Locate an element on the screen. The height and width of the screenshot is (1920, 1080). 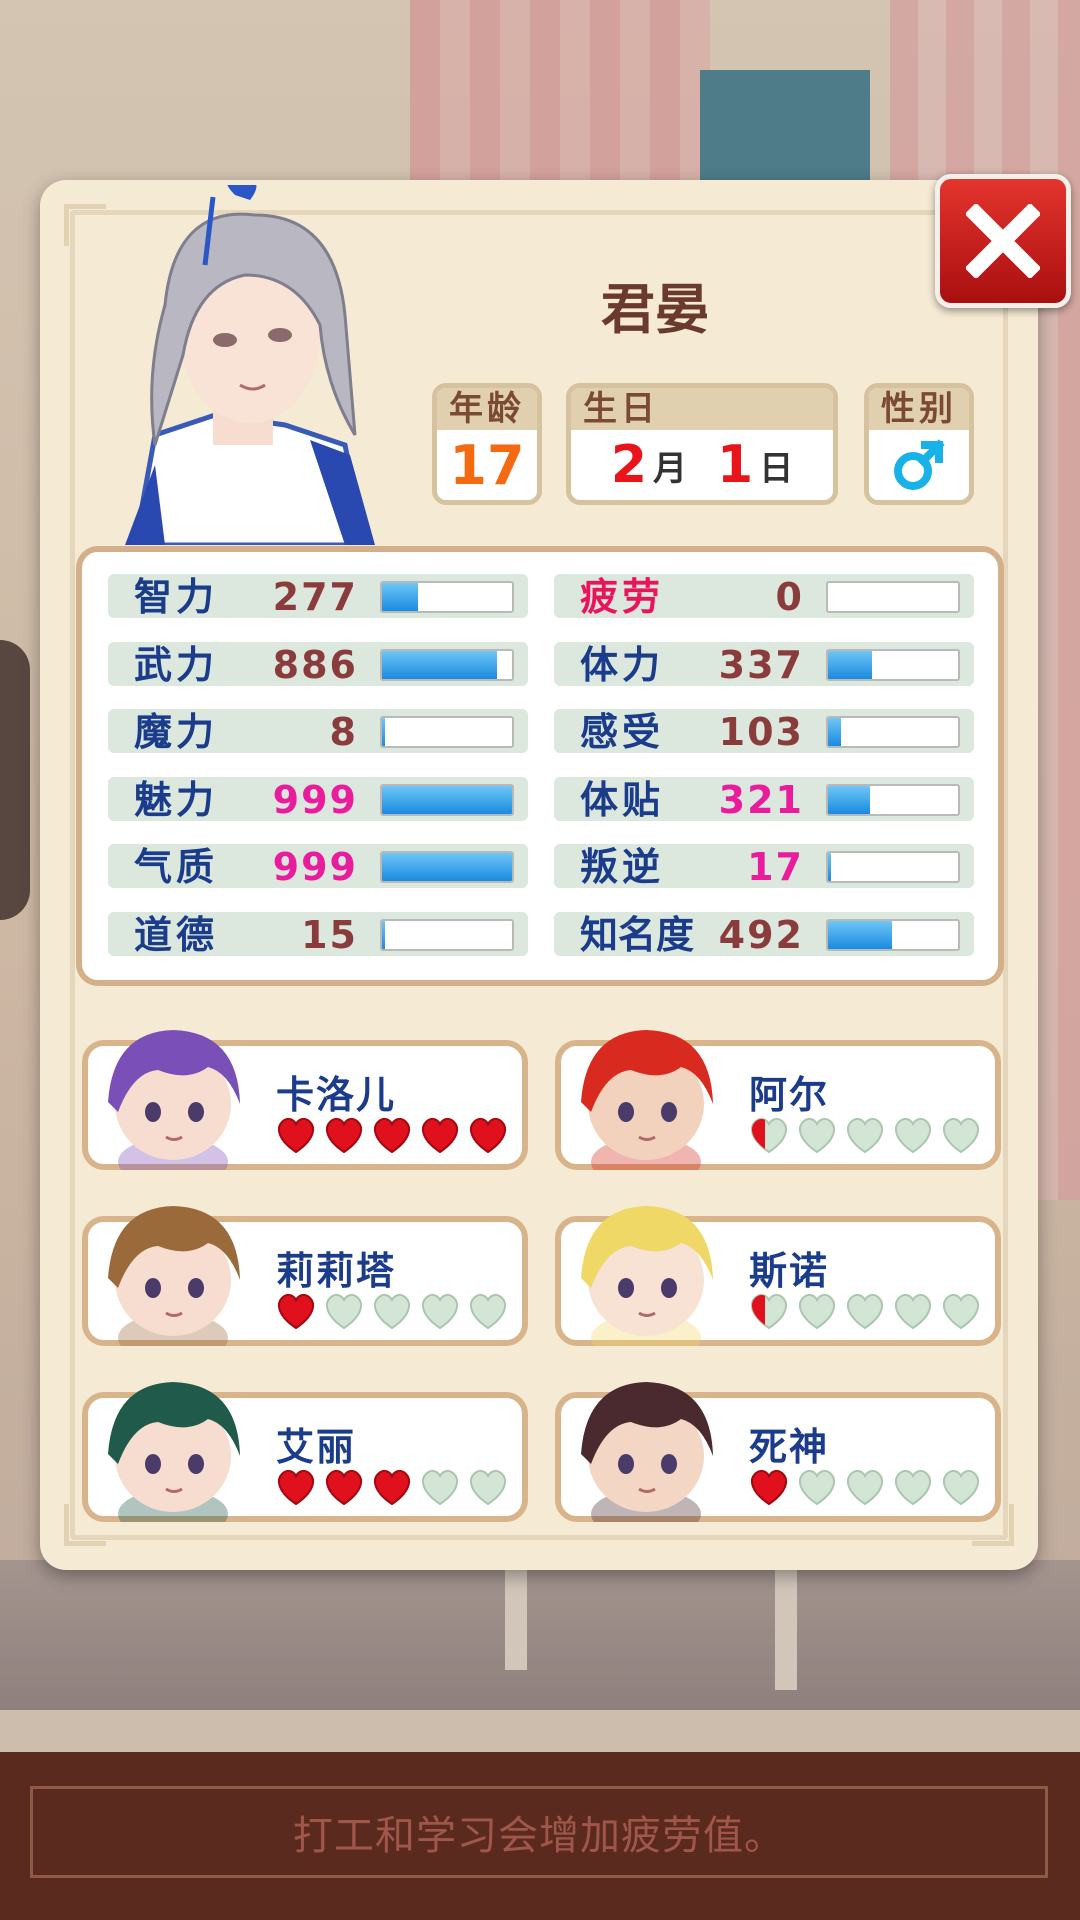
birthday-value: 2 月 1 日 is located at coordinates (702, 465).